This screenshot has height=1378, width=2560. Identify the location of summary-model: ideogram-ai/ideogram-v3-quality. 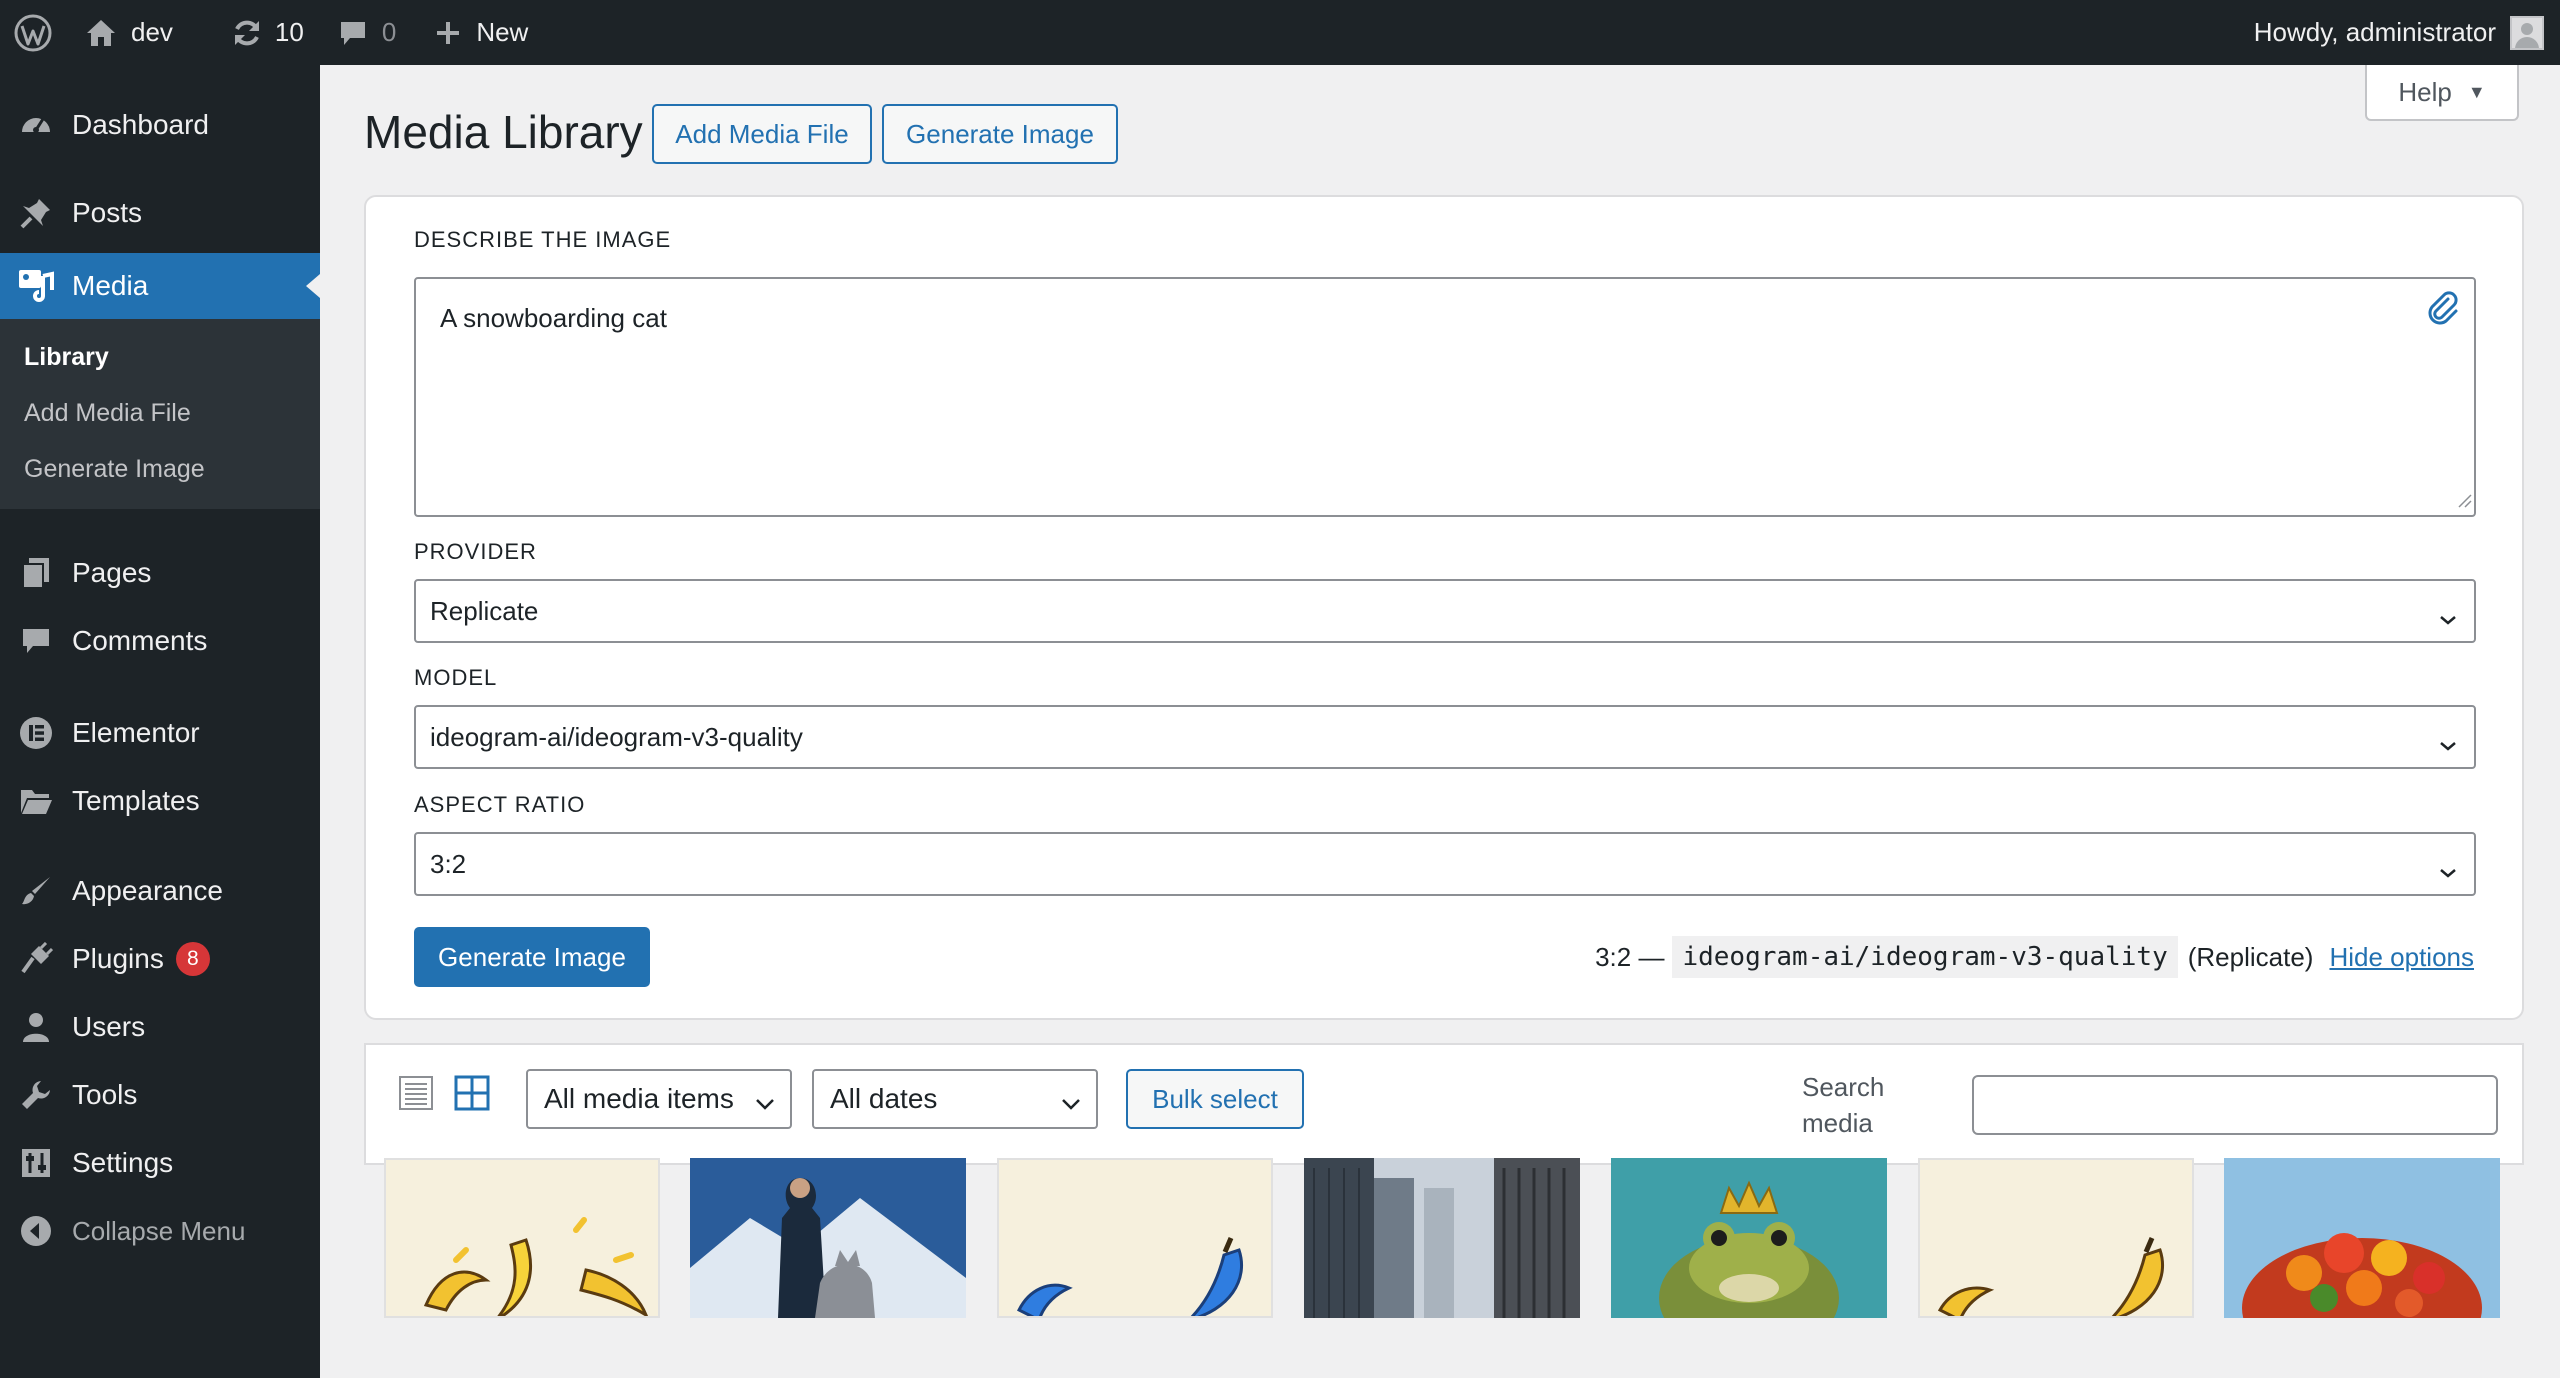
(1925, 957).